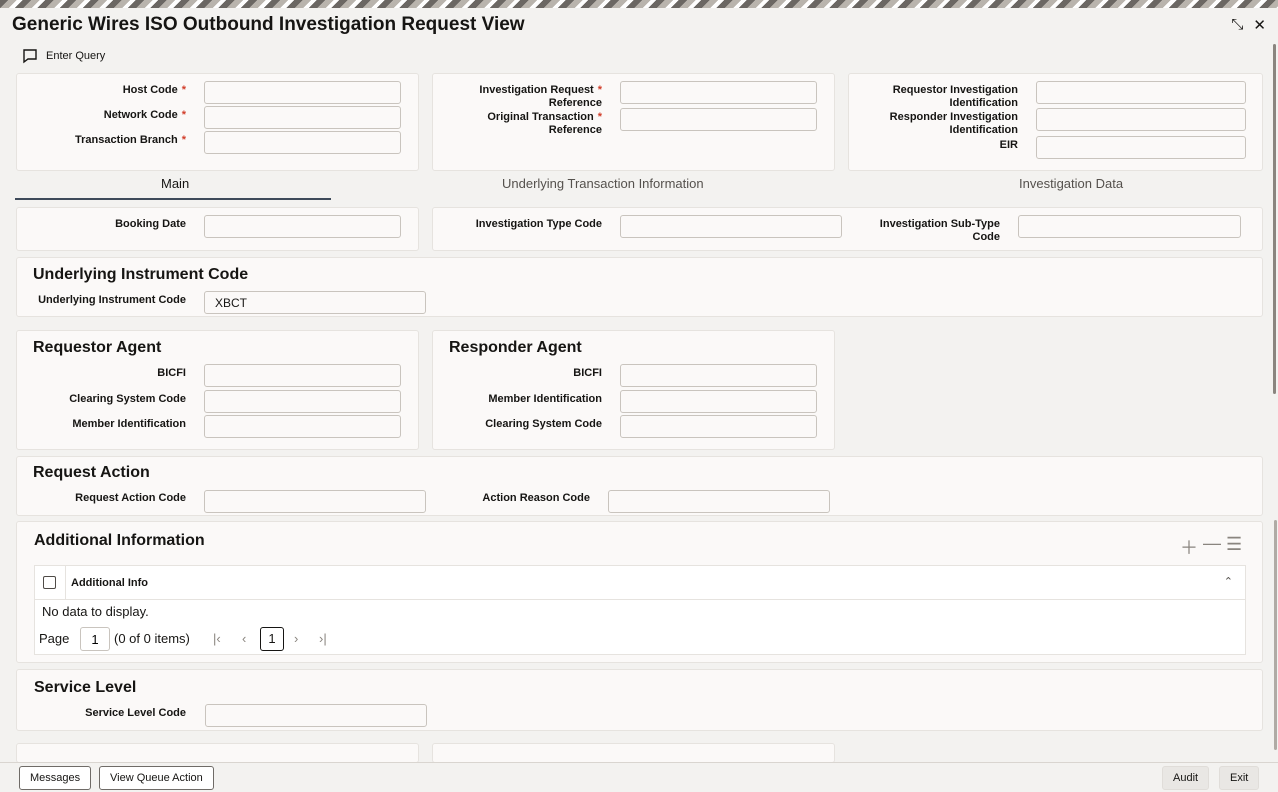 The width and height of the screenshot is (1278, 792). I want to click on last-page-icon: ›|, so click(323, 638).